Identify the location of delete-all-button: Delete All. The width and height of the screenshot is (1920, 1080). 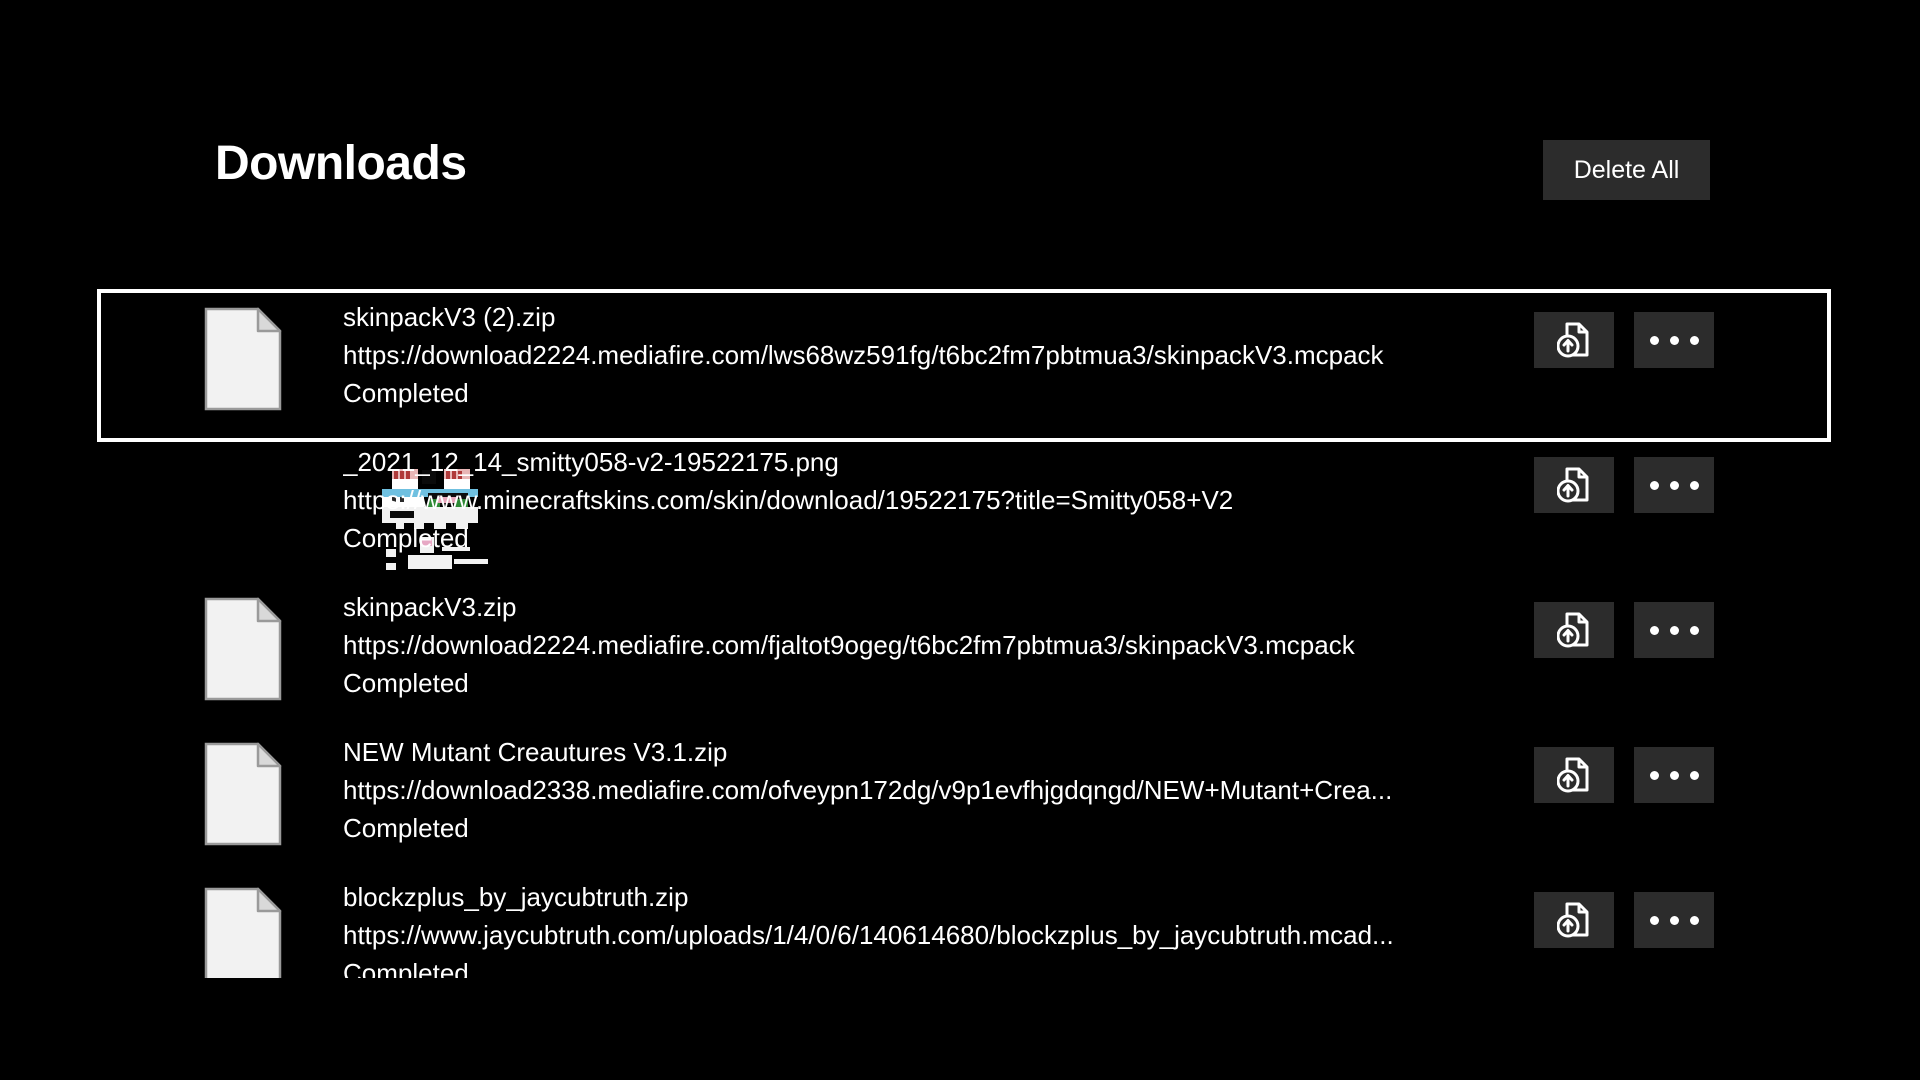
(1626, 170).